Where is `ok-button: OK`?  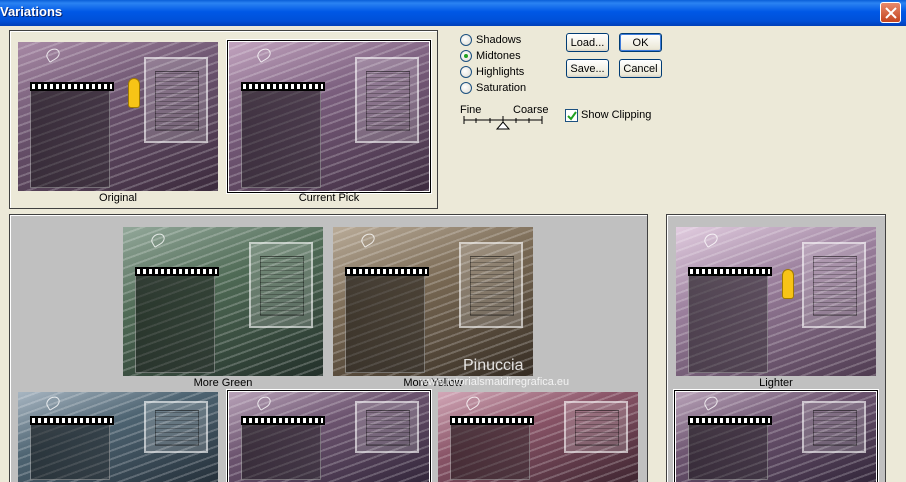
ok-button: OK is located at coordinates (640, 42).